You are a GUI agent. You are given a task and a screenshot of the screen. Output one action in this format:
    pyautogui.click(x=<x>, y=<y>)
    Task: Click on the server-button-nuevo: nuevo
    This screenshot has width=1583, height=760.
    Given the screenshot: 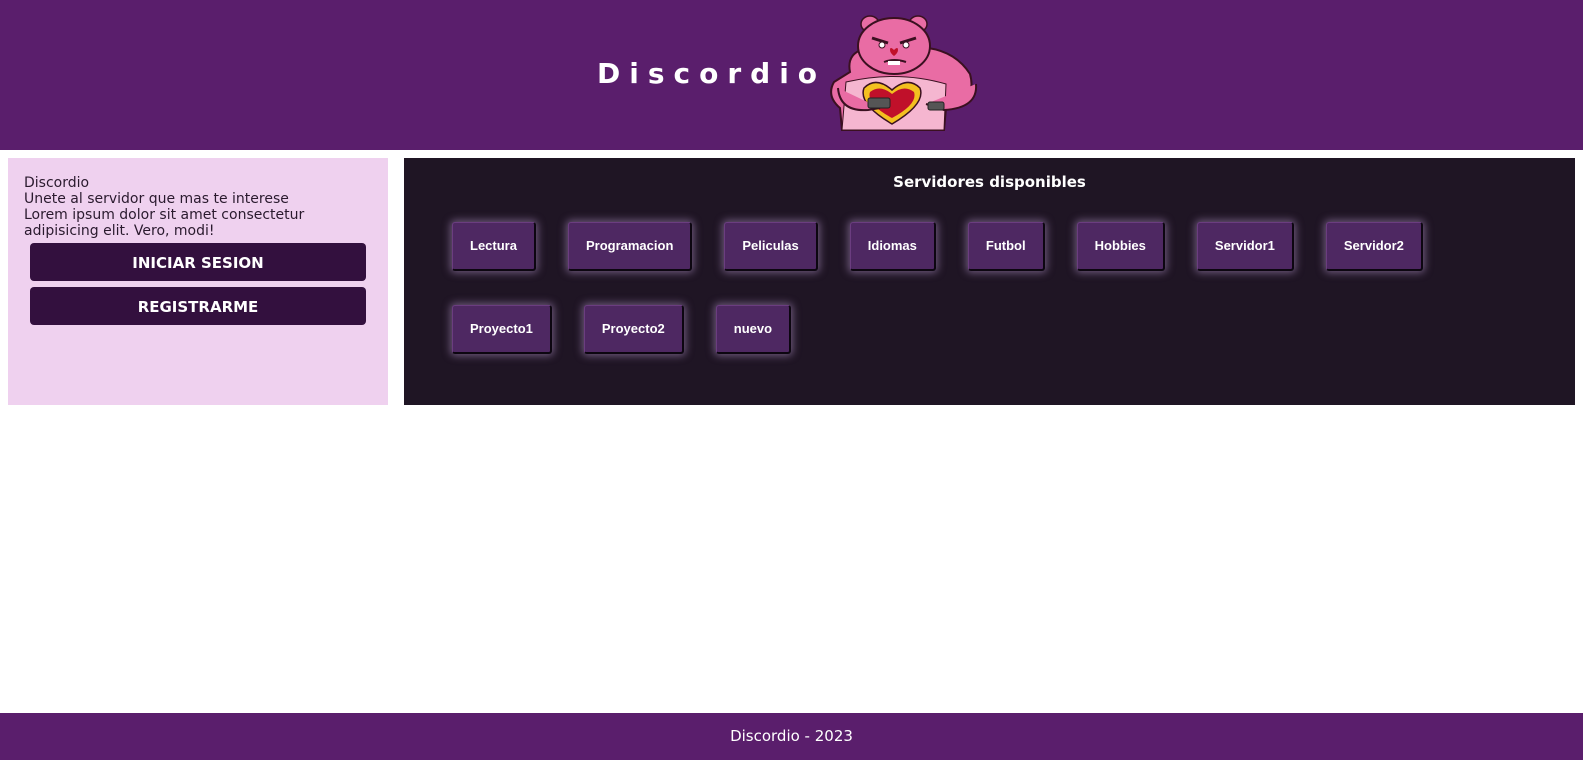 What is the action you would take?
    pyautogui.click(x=753, y=329)
    